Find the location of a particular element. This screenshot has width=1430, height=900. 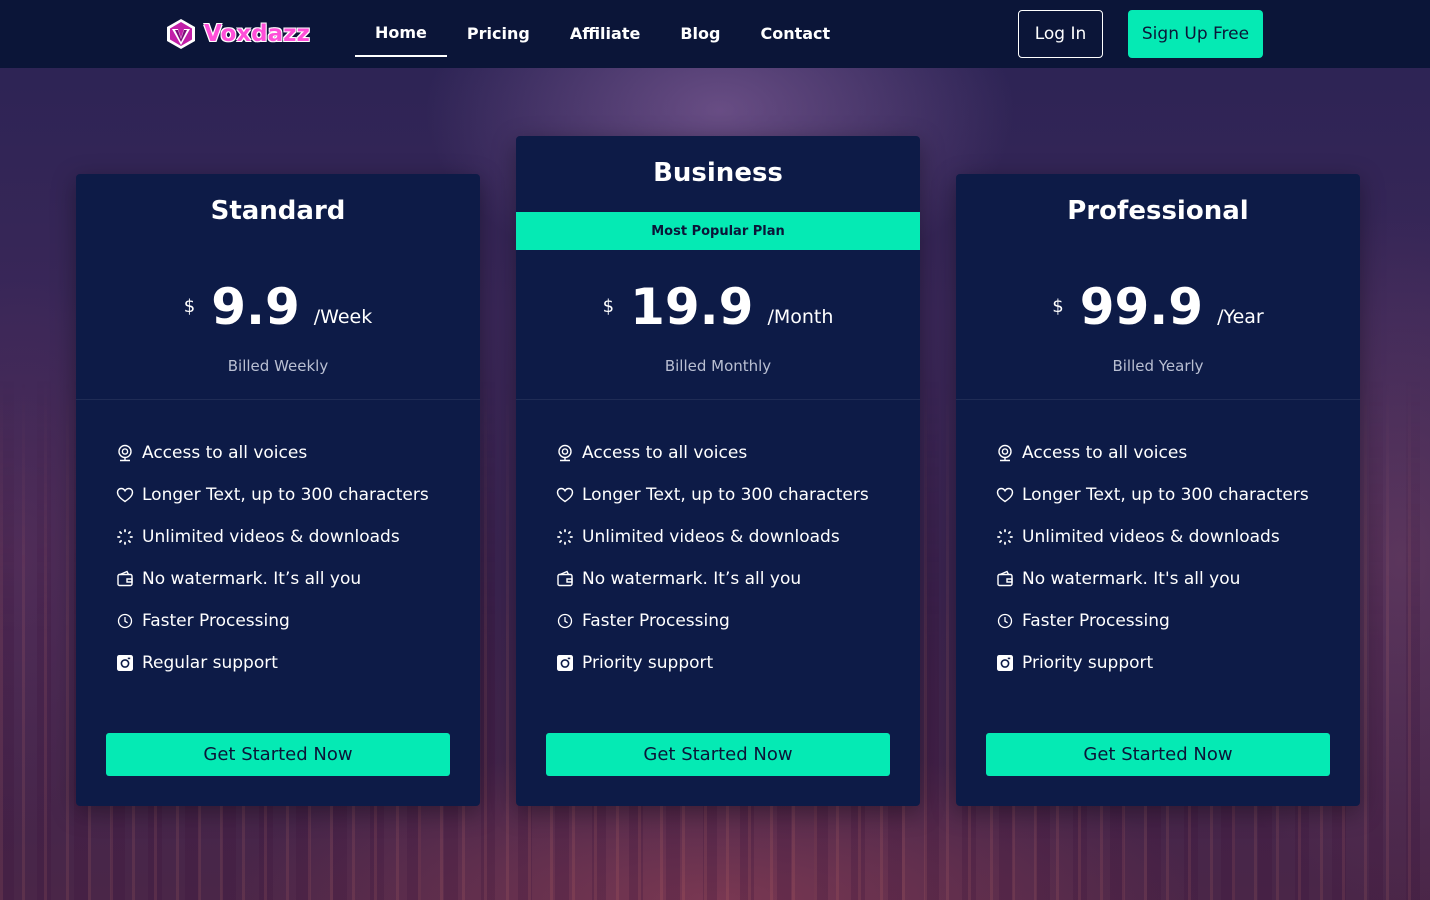

price: $ 19.9 /Month is located at coordinates (718, 307).